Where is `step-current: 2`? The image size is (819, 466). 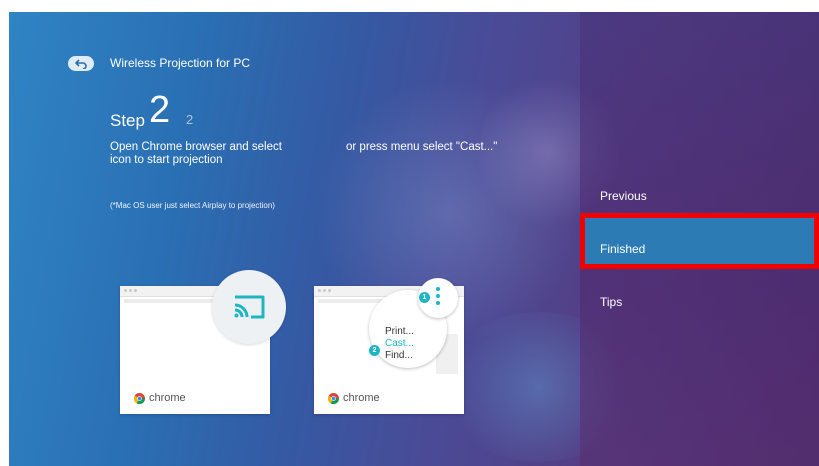 step-current: 2 is located at coordinates (160, 110).